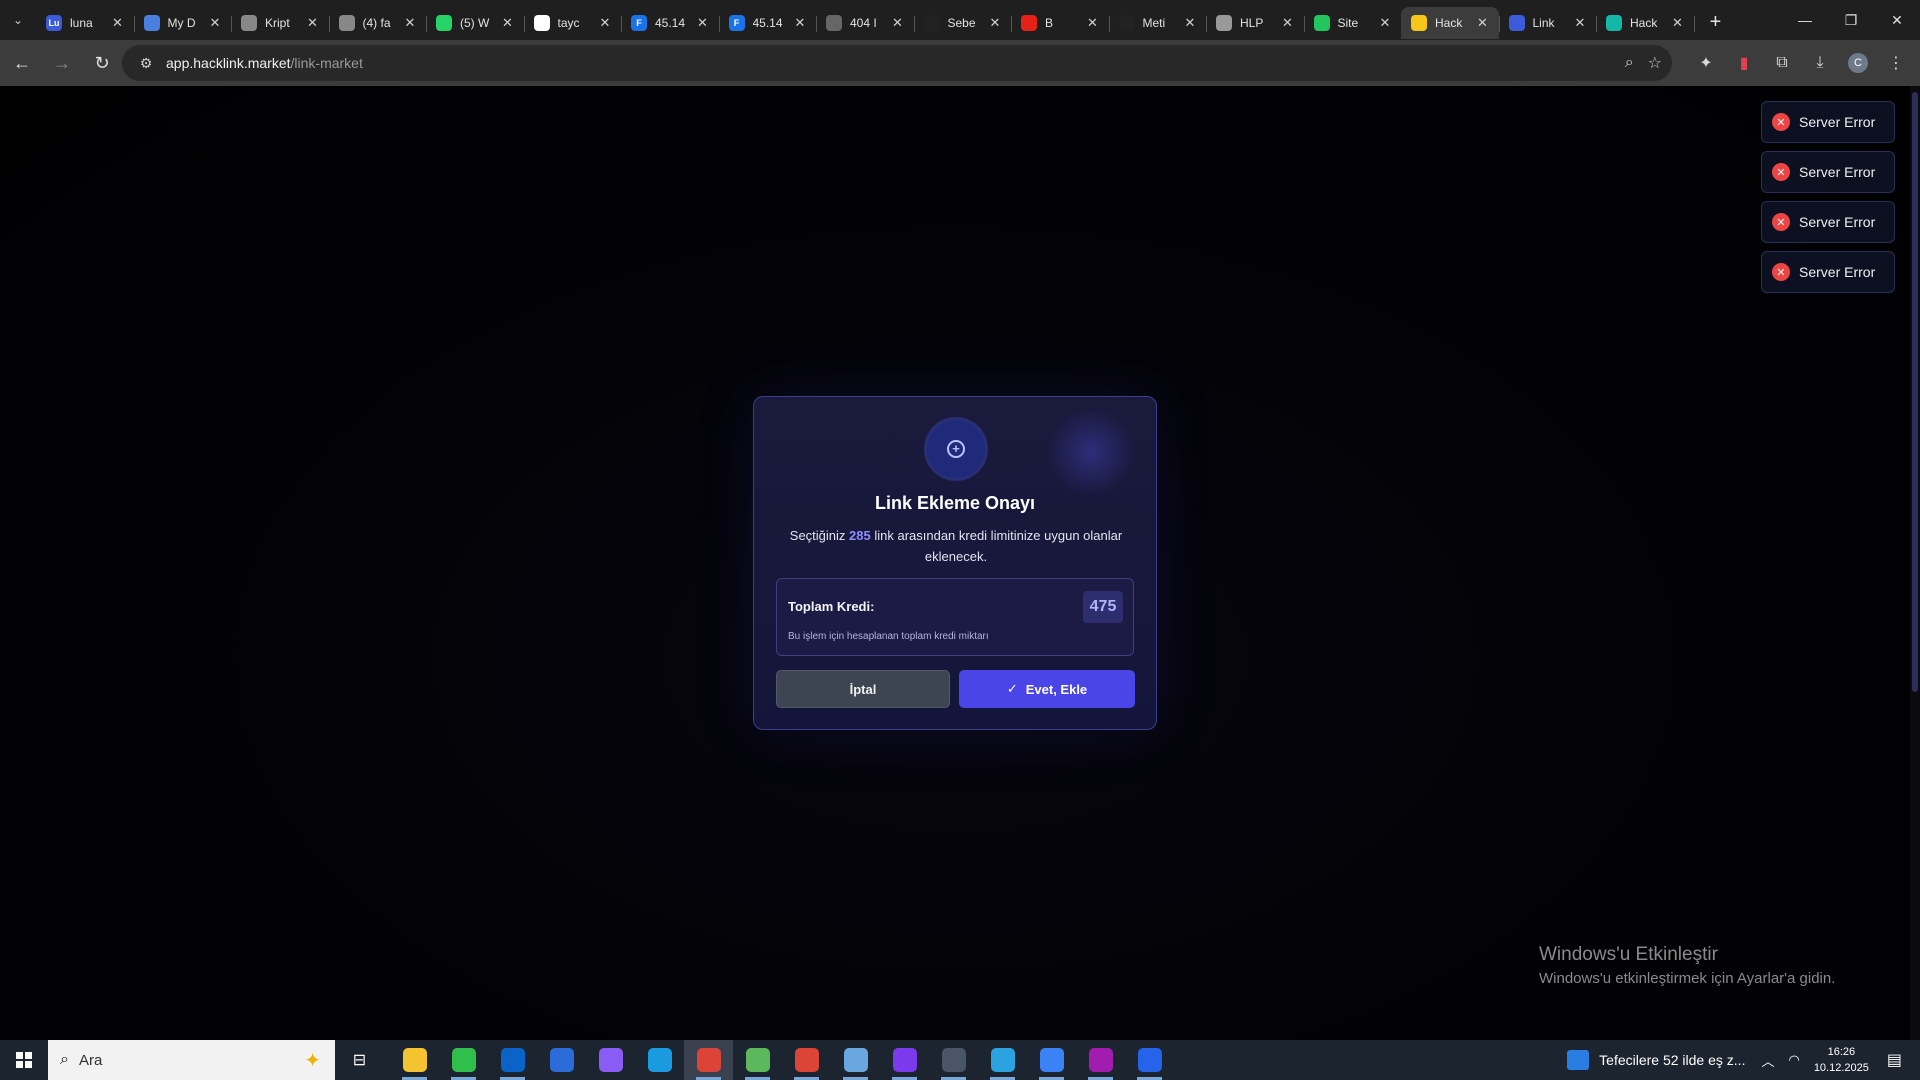  What do you see at coordinates (512, 1060) in the screenshot?
I see `taskbar-app-outlook` at bounding box center [512, 1060].